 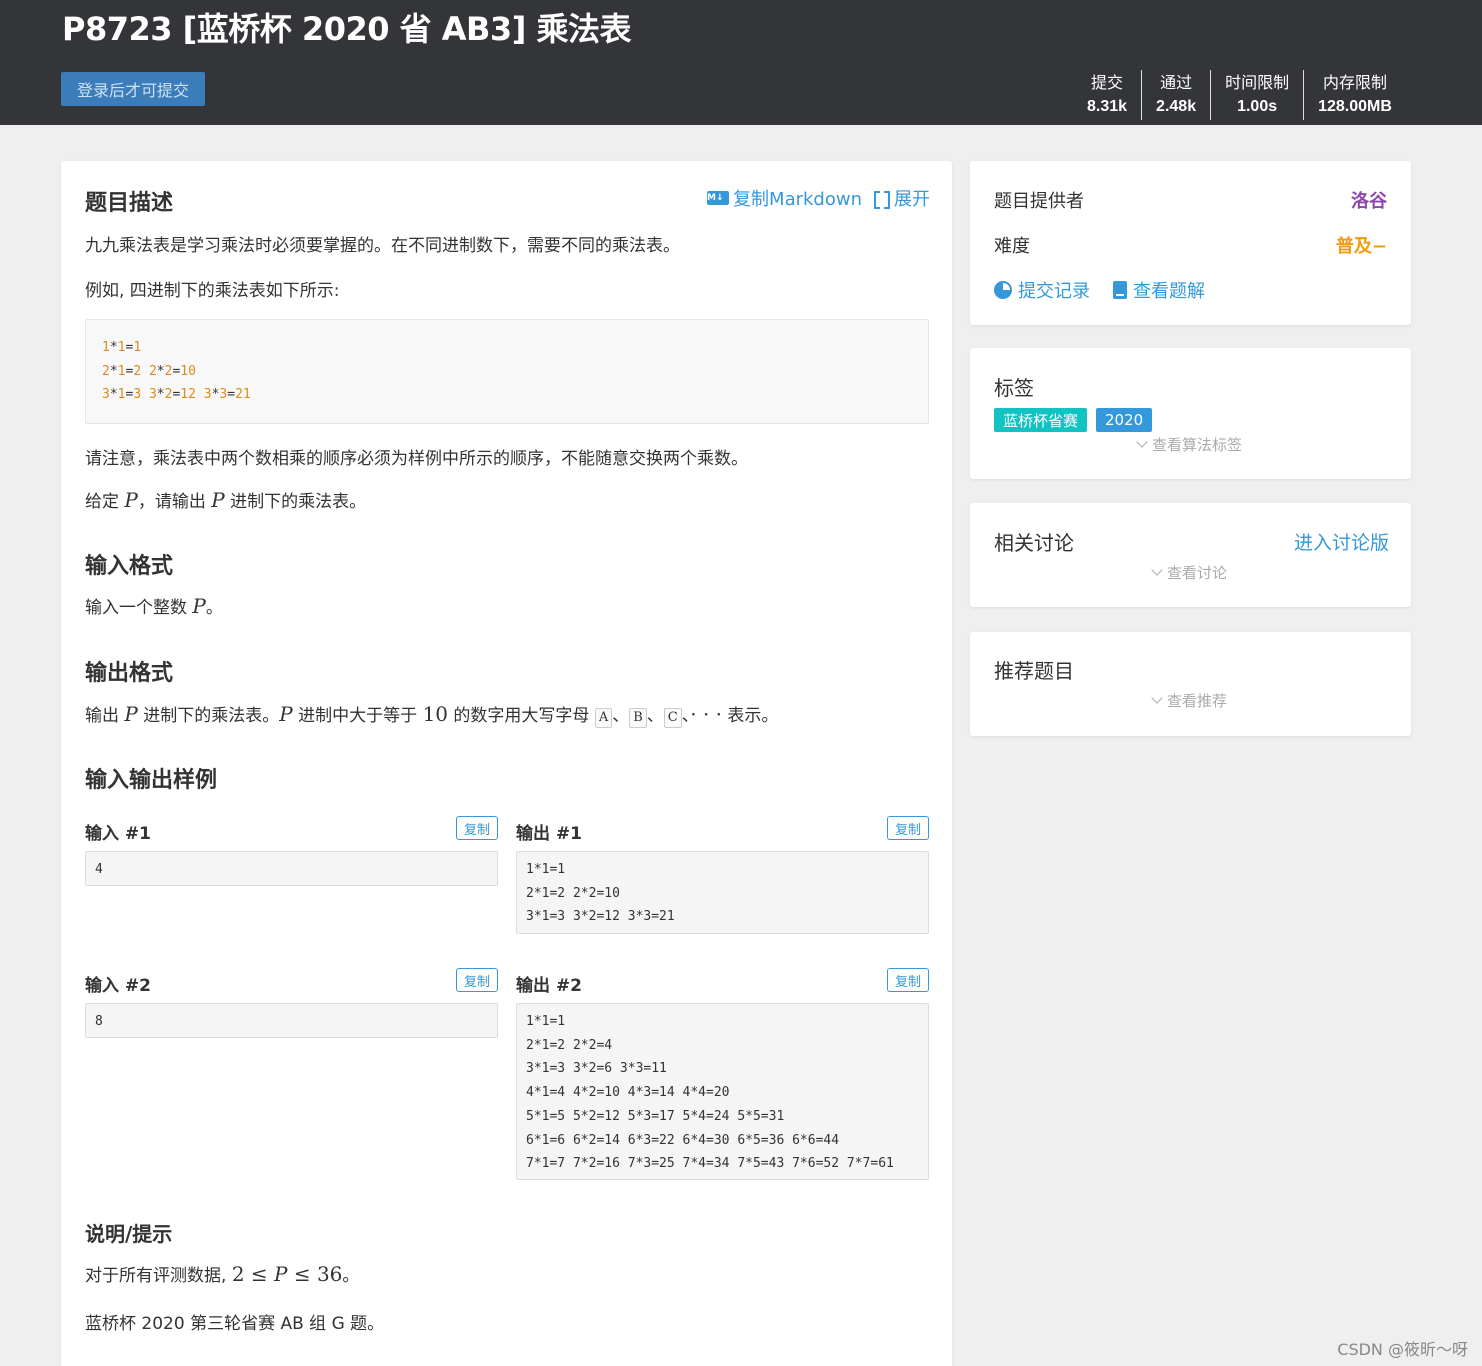 I want to click on book-icon, so click(x=1120, y=290).